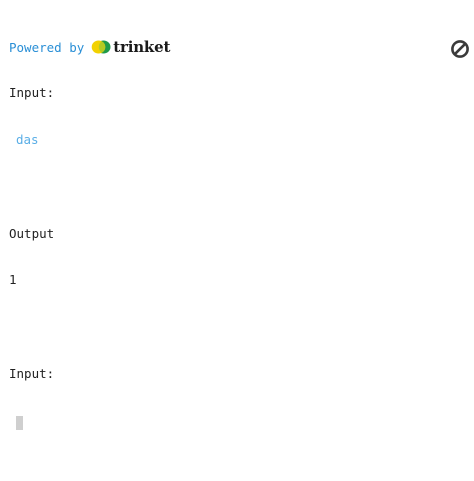 This screenshot has width=474, height=481. Describe the element at coordinates (32, 233) in the screenshot. I see `output-label: Output` at that location.